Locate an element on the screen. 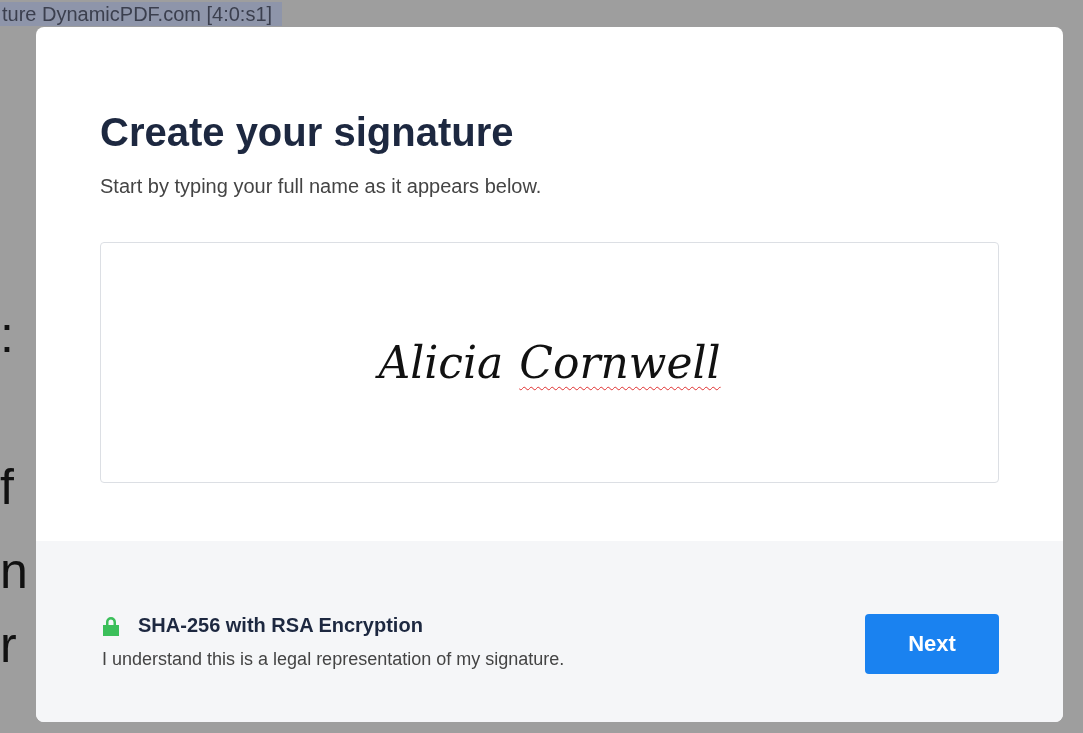 The height and width of the screenshot is (733, 1083). document-text: : is located at coordinates (7, 335).